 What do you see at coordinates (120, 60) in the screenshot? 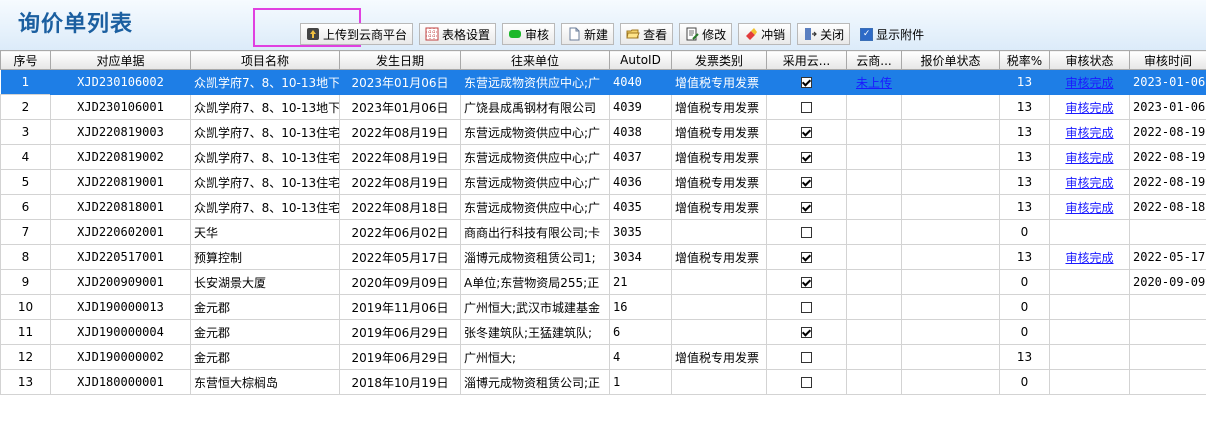
I see `column-header: 对应单据` at bounding box center [120, 60].